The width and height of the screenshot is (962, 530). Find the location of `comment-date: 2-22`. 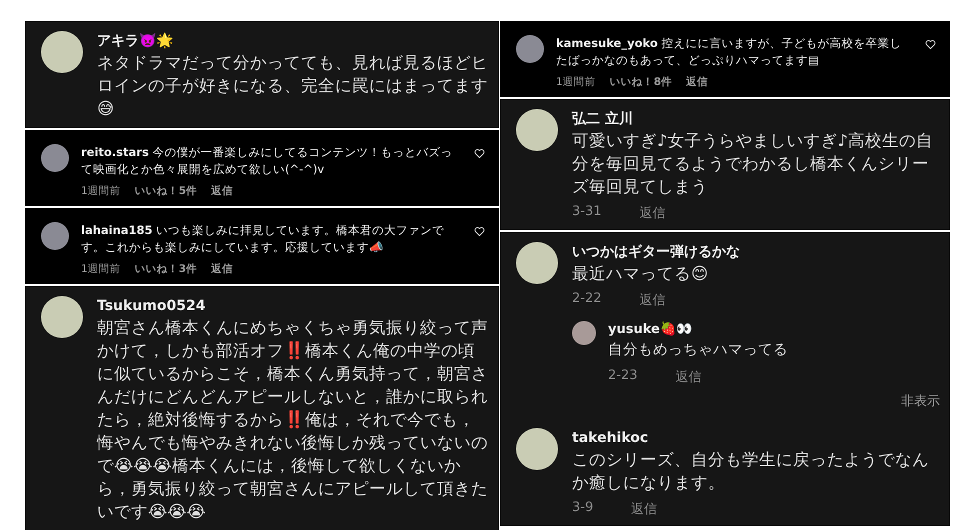

comment-date: 2-22 is located at coordinates (587, 299).